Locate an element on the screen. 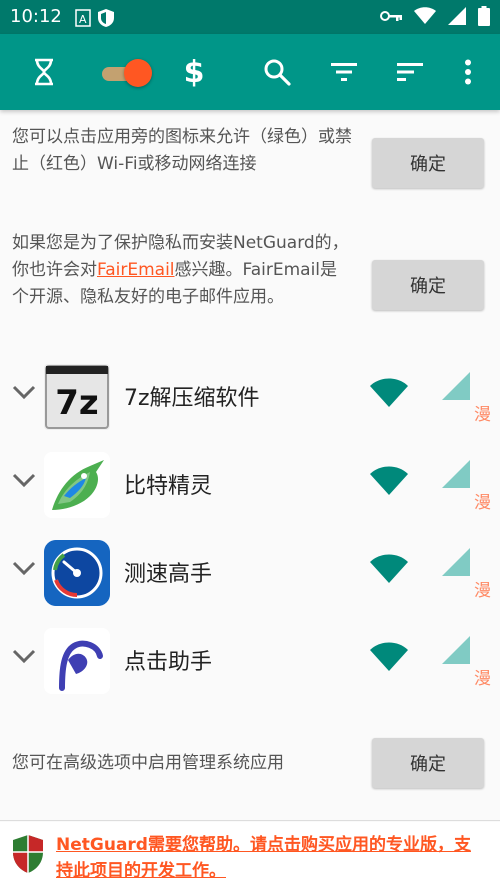 This screenshot has width=500, height=888. netguard-shield-icon is located at coordinates (28, 854).